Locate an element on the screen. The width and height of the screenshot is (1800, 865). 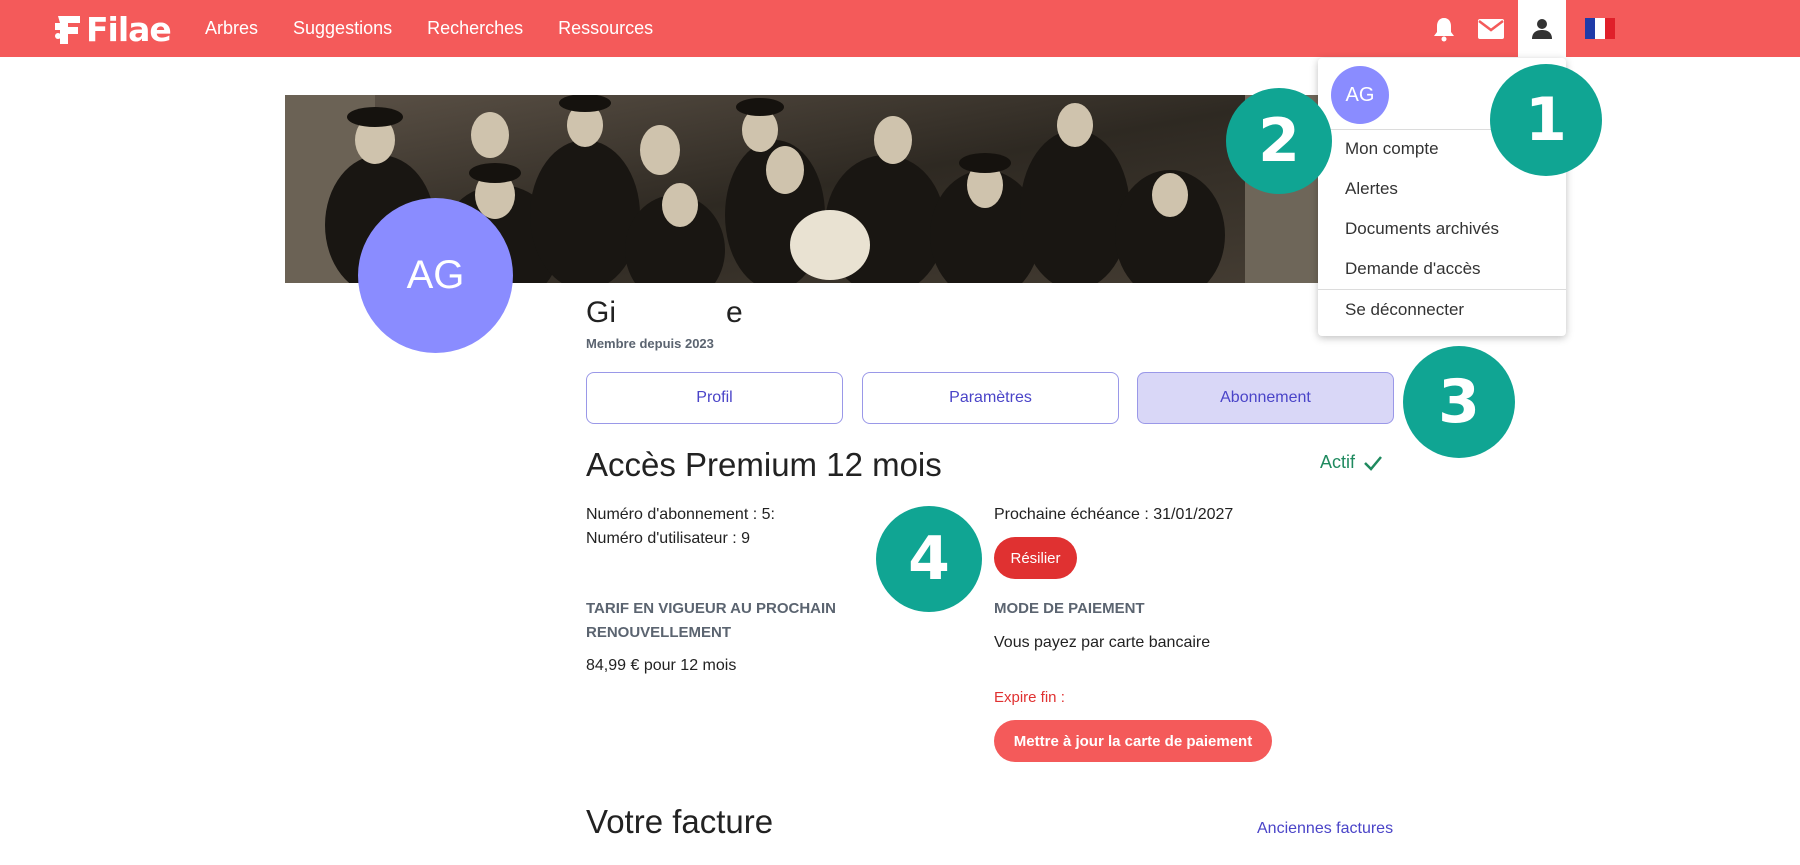
messages-button is located at coordinates (1491, 28).